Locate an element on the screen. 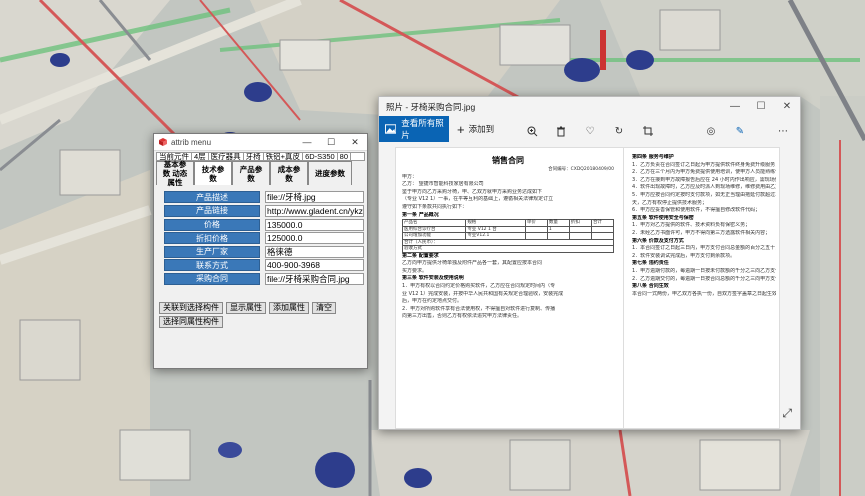 This screenshot has height=496, width=865. add-attribute-button: 添加属性 is located at coordinates (289, 308).